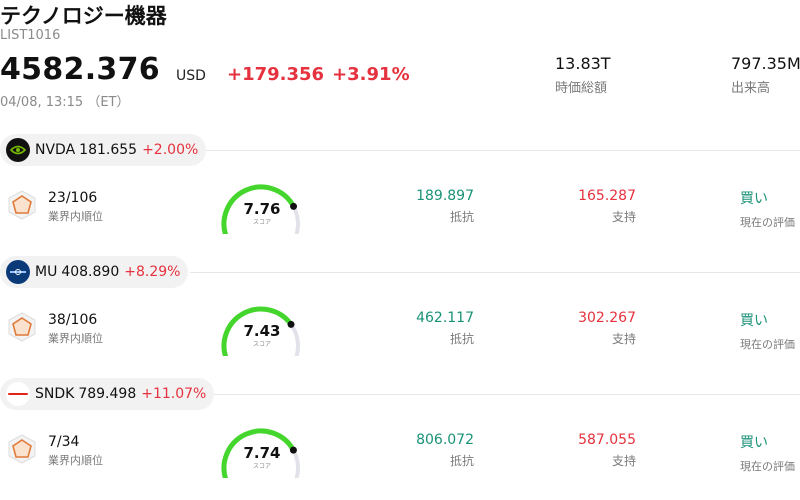 Image resolution: width=800 pixels, height=500 pixels. What do you see at coordinates (751, 88) in the screenshot?
I see `volume-label: 出来高` at bounding box center [751, 88].